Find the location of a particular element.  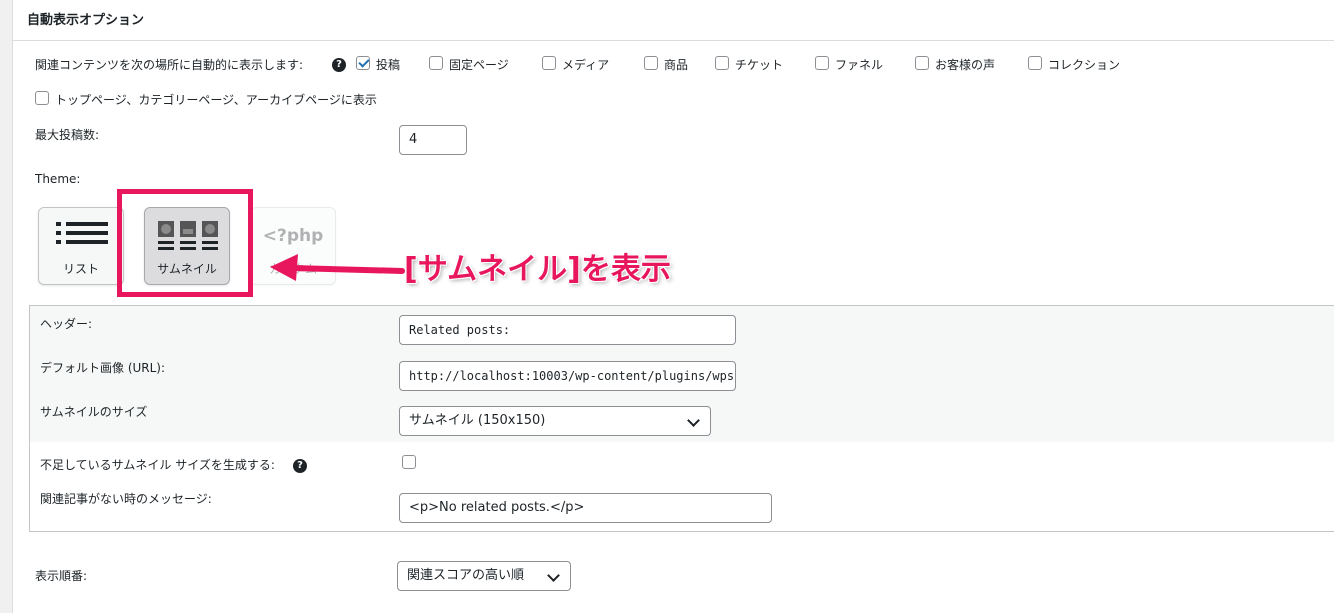

max-posts-label: 最大投稿数: is located at coordinates (67, 135).